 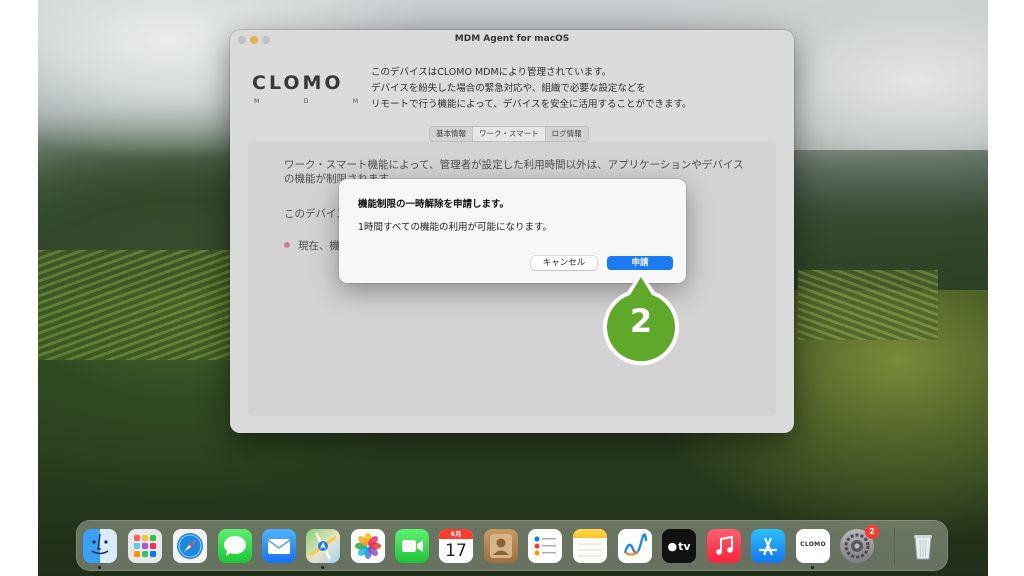 What do you see at coordinates (323, 546) in the screenshot?
I see `maps-icon` at bounding box center [323, 546].